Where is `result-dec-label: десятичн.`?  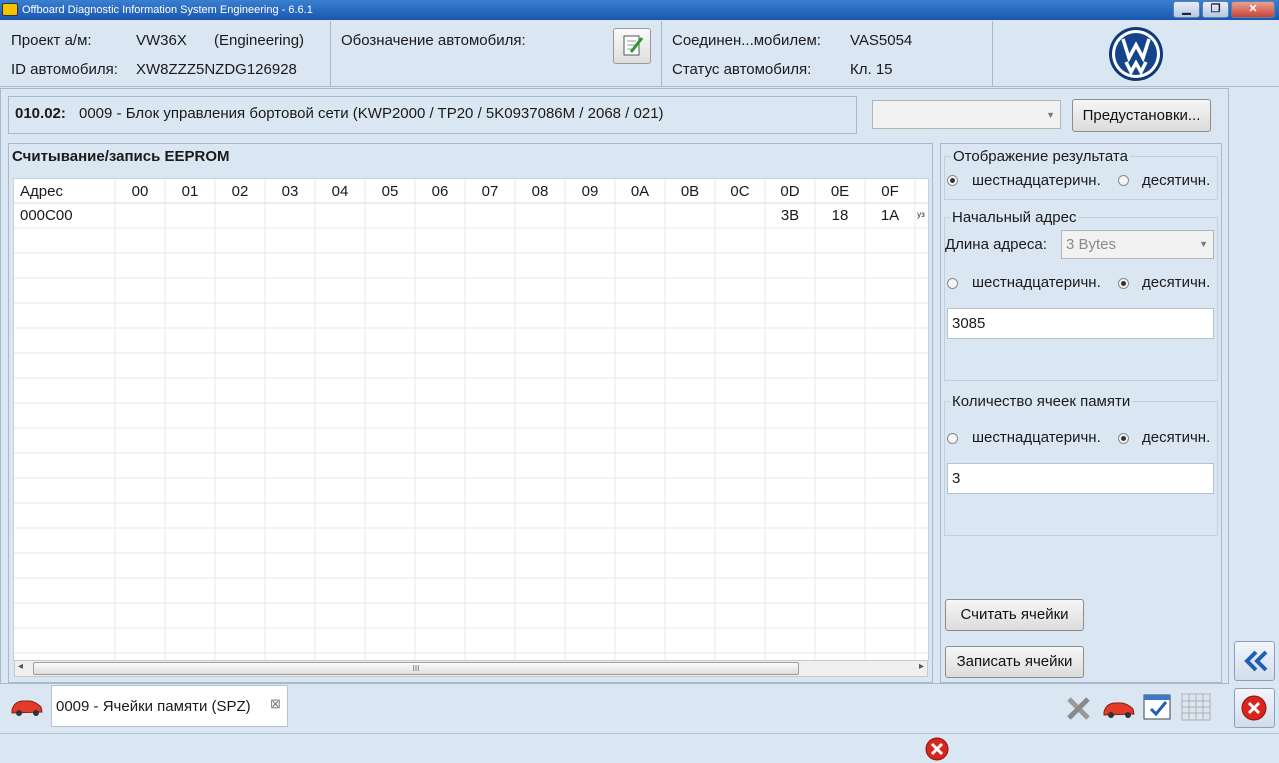 result-dec-label: десятичн. is located at coordinates (1176, 180).